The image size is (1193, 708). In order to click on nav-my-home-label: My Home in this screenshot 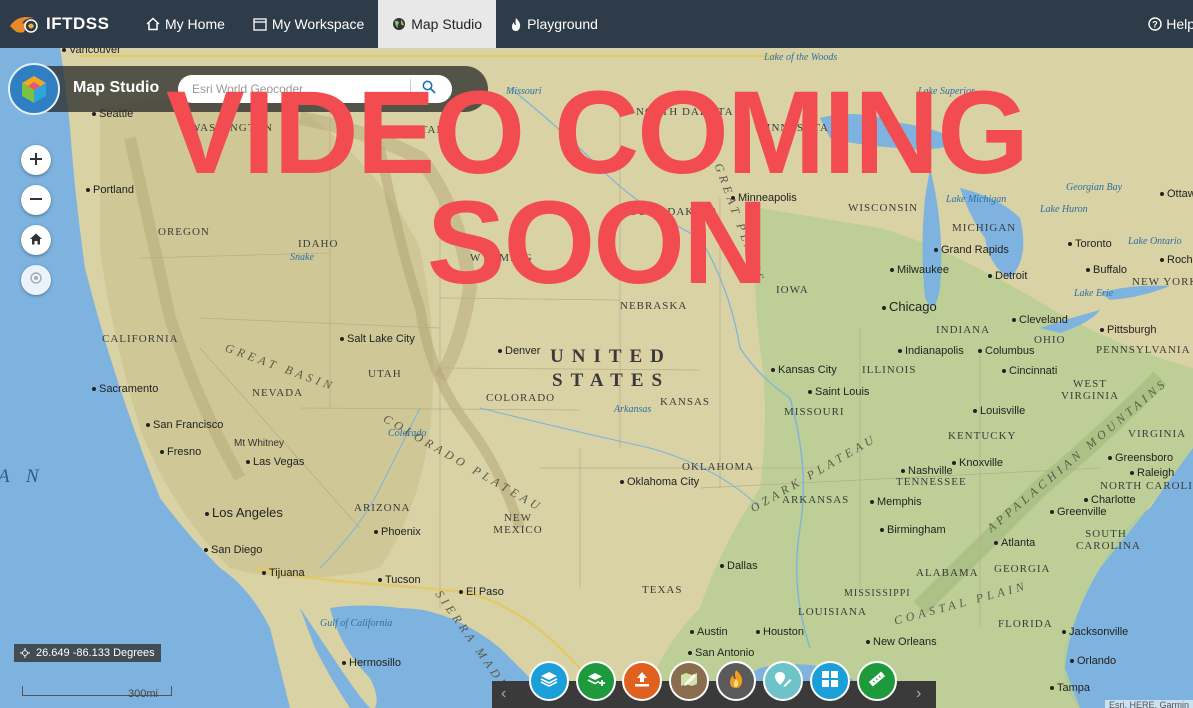, I will do `click(195, 24)`.